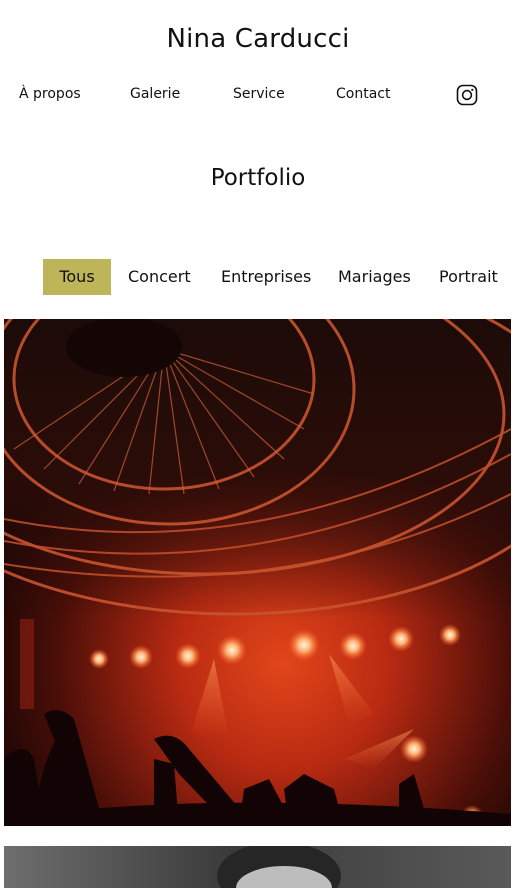 Image resolution: width=516 pixels, height=888 pixels. I want to click on filter-entreprises: Entreprises, so click(266, 277).